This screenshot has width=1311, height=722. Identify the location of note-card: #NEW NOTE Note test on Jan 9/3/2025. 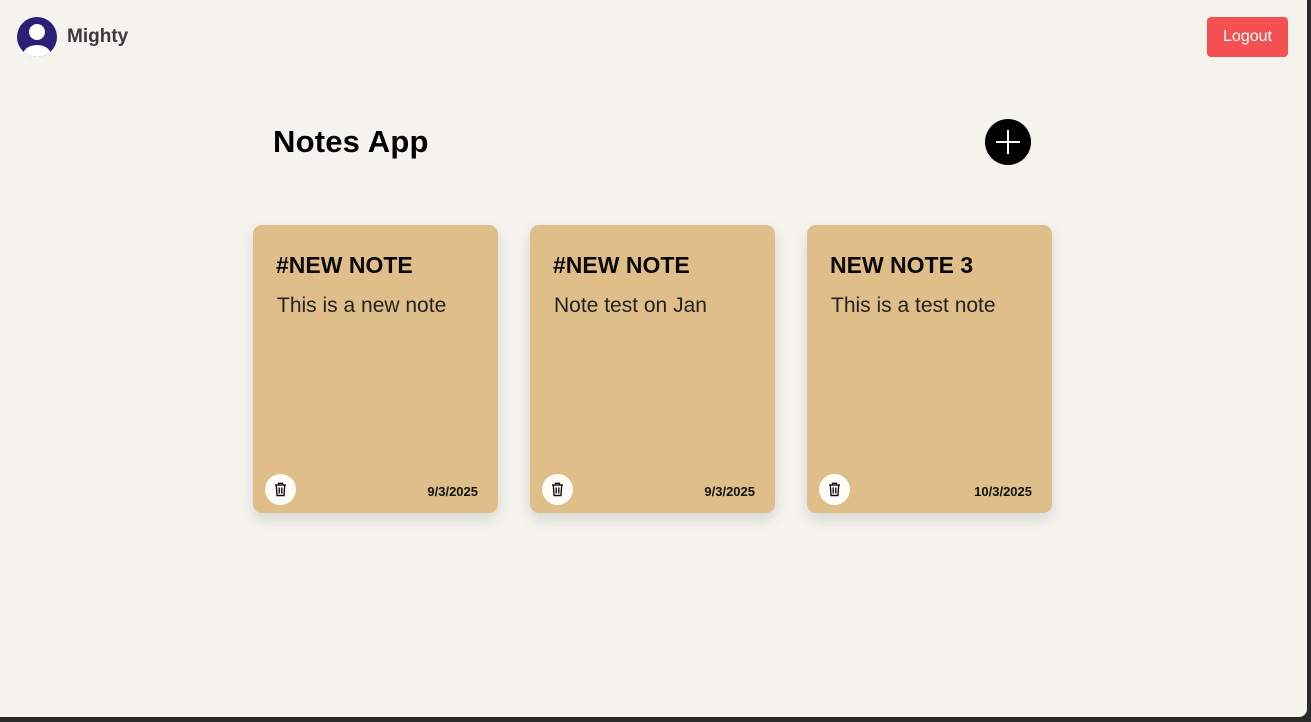
(652, 369).